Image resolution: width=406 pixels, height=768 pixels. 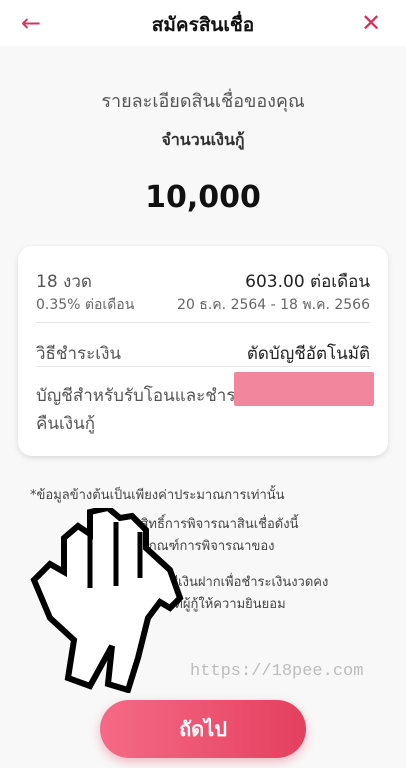 What do you see at coordinates (64, 282) in the screenshot?
I see `installment-term: 18 งวด` at bounding box center [64, 282].